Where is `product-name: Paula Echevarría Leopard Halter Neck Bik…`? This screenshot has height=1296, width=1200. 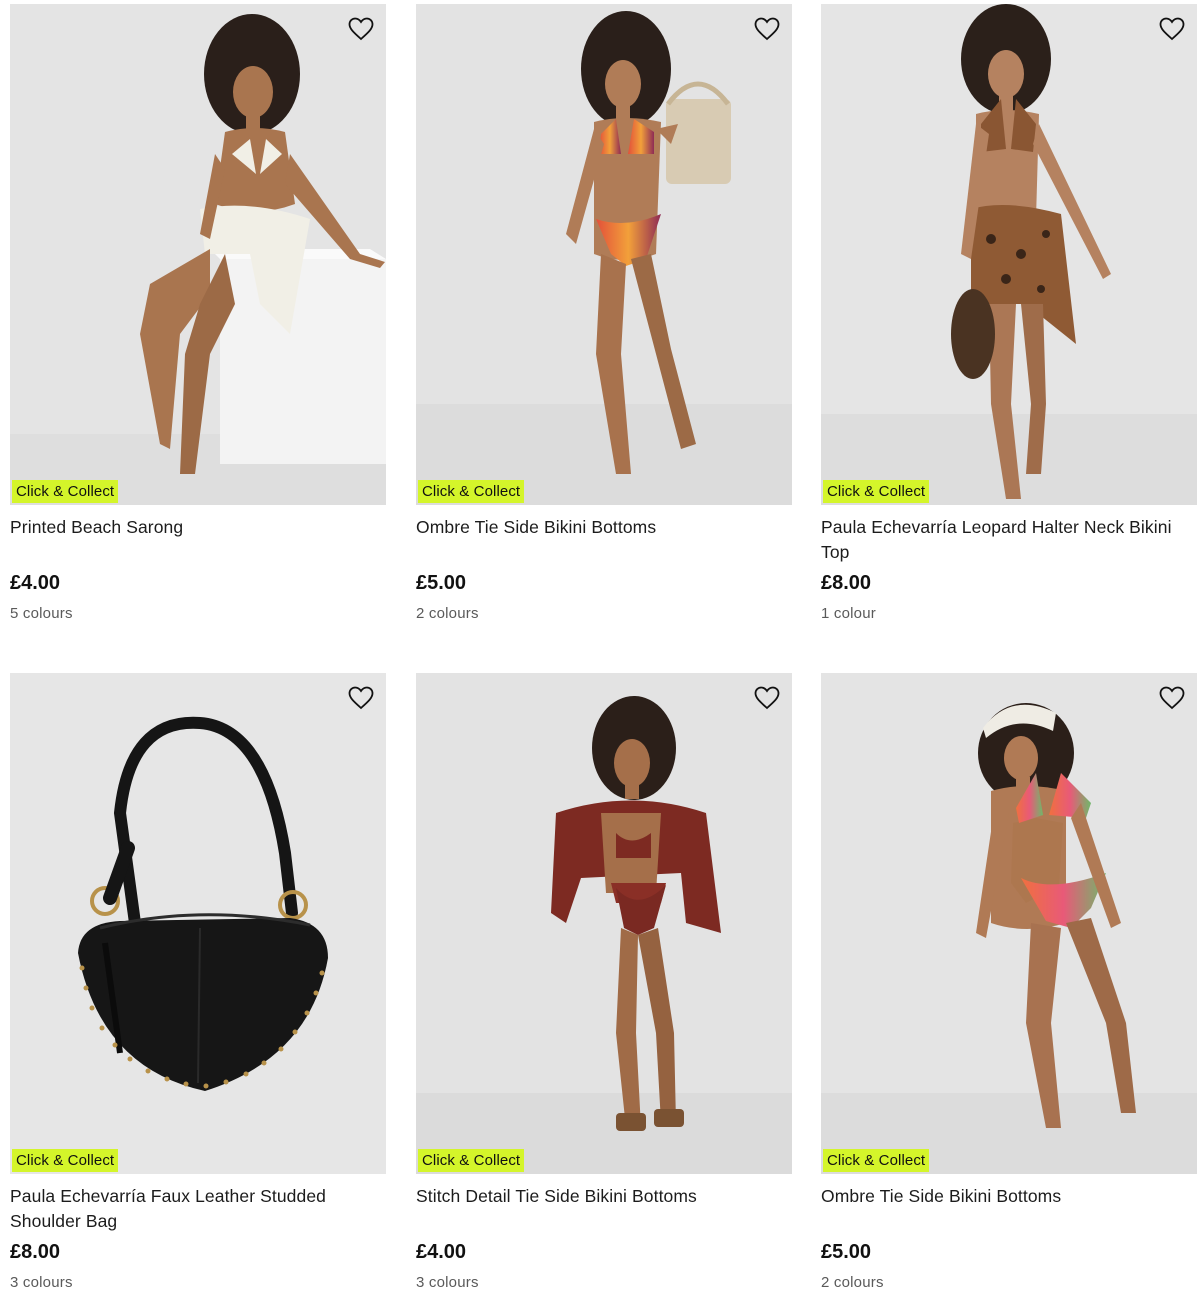
product-name: Paula Echevarría Leopard Halter Neck Bik… is located at coordinates (1009, 540).